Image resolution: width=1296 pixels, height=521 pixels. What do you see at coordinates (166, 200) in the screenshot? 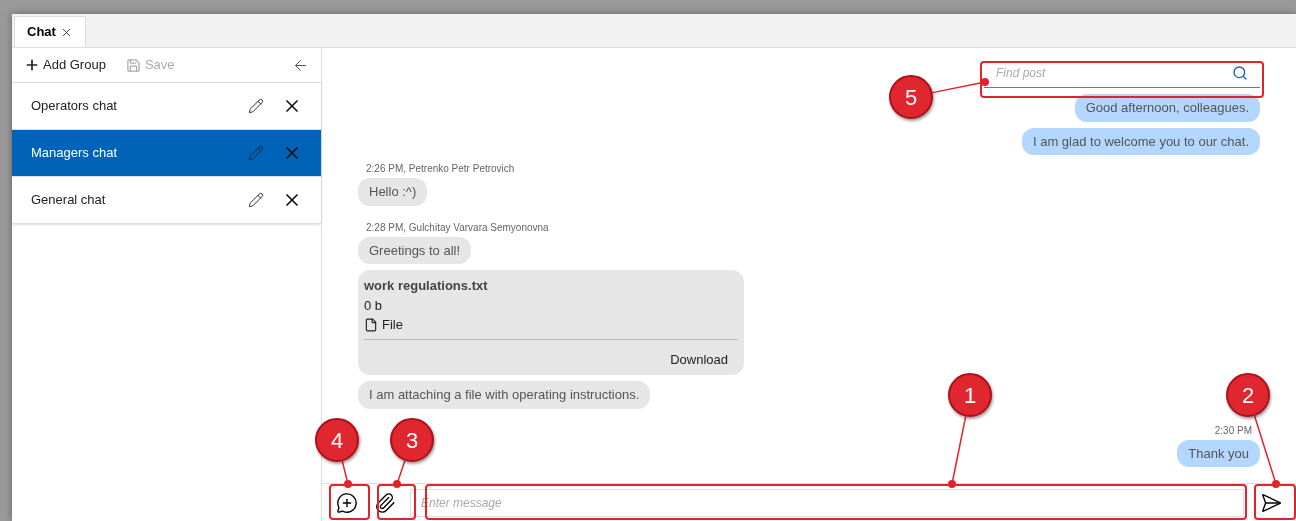
I see `chat-group-item: General chat` at bounding box center [166, 200].